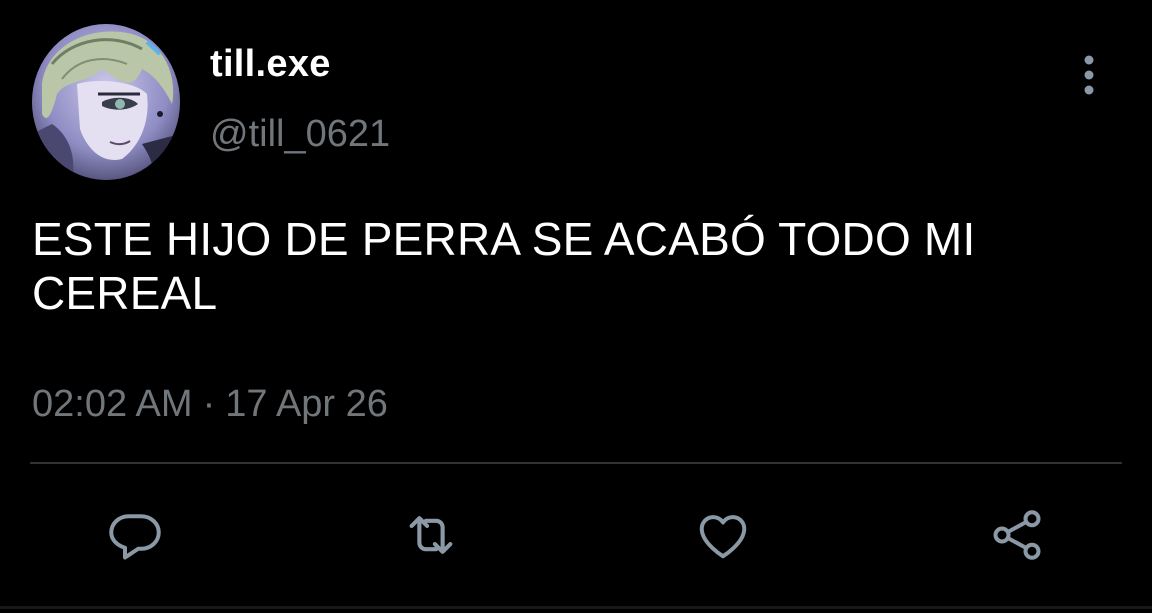 The width and height of the screenshot is (1152, 613). What do you see at coordinates (270, 64) in the screenshot?
I see `display-name: till.exe` at bounding box center [270, 64].